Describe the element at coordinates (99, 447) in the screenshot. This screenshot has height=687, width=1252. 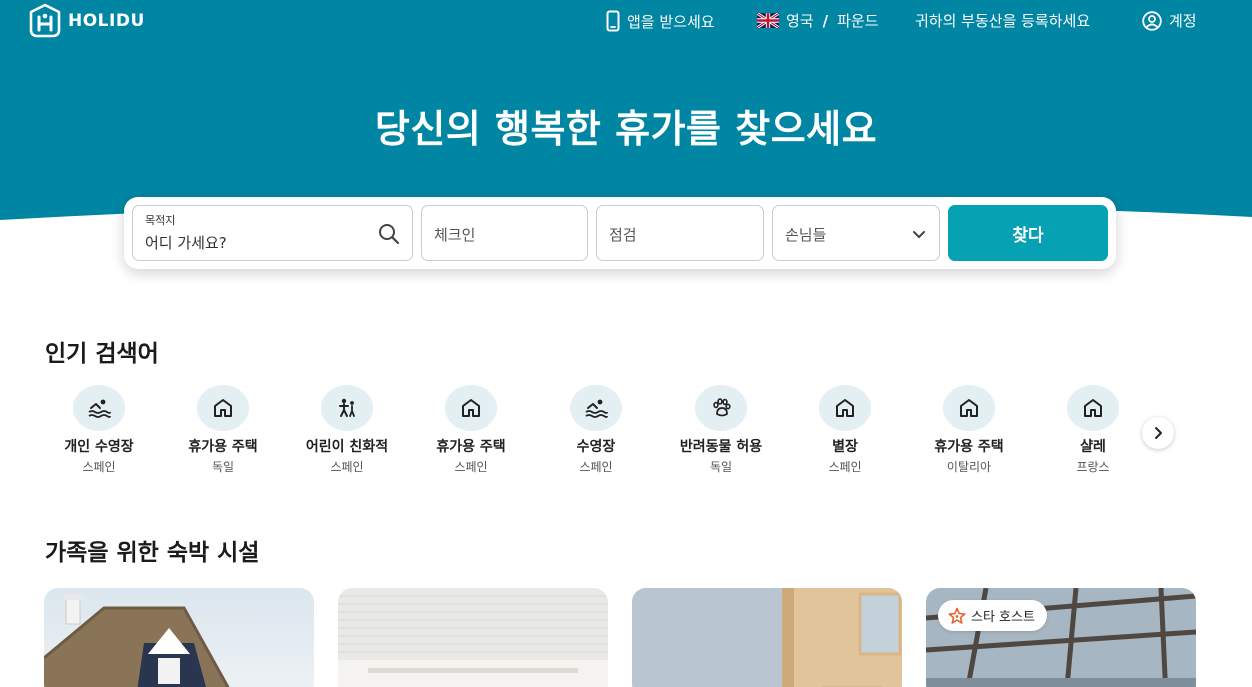
I see `popular-item-title: 개인 수영장` at that location.